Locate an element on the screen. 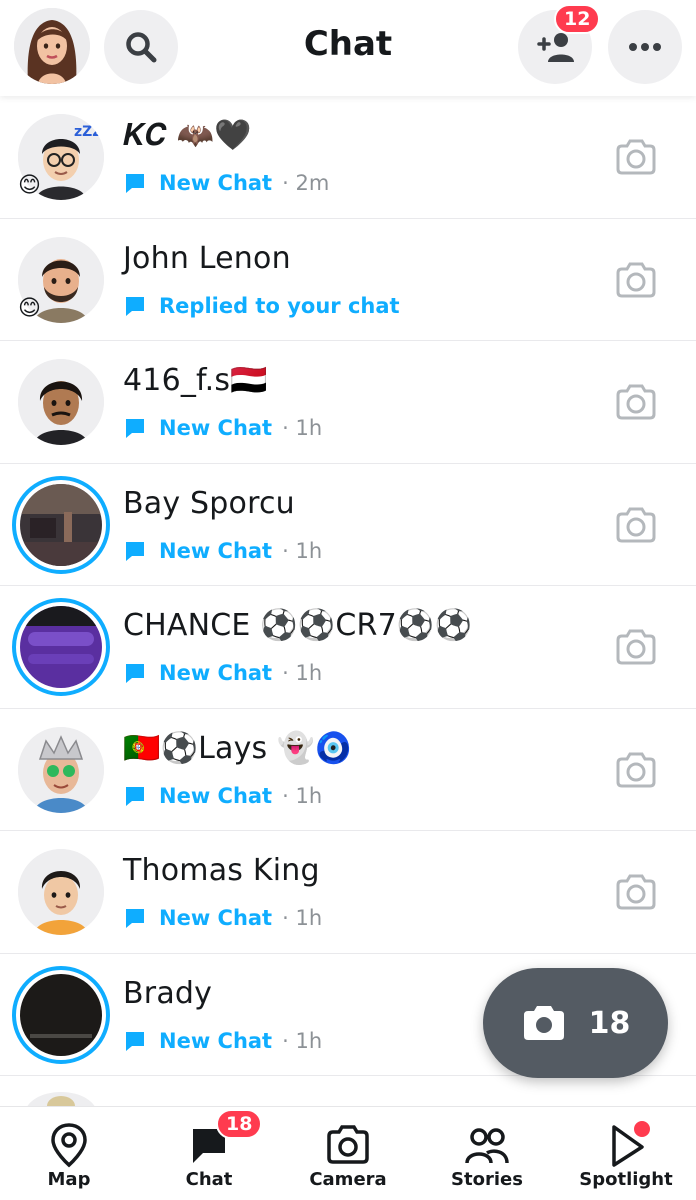 The image size is (696, 1200). chat-row: 🇵🇹⚽Lays 👻🧿 New Chat · 1h is located at coordinates (348, 770).